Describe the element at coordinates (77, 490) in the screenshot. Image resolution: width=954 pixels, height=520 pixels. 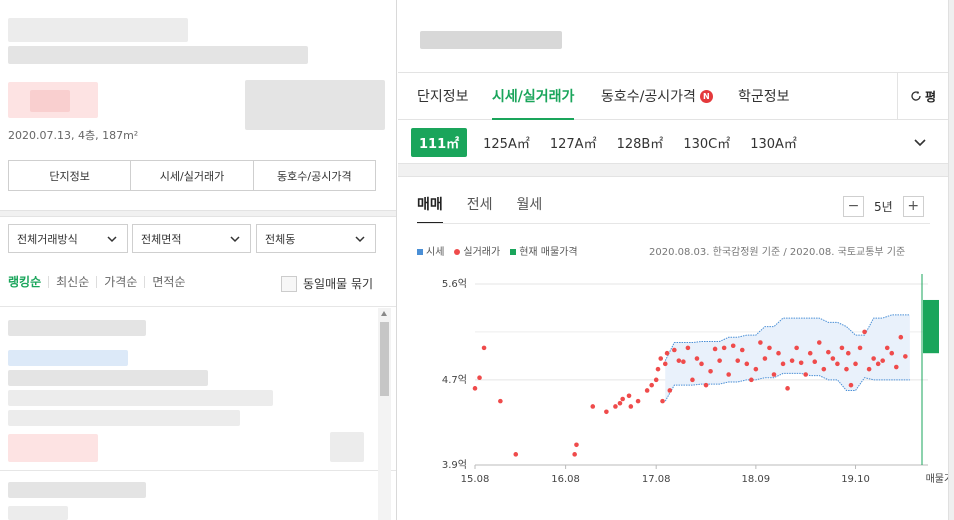
I see `blurred-listing-title` at that location.